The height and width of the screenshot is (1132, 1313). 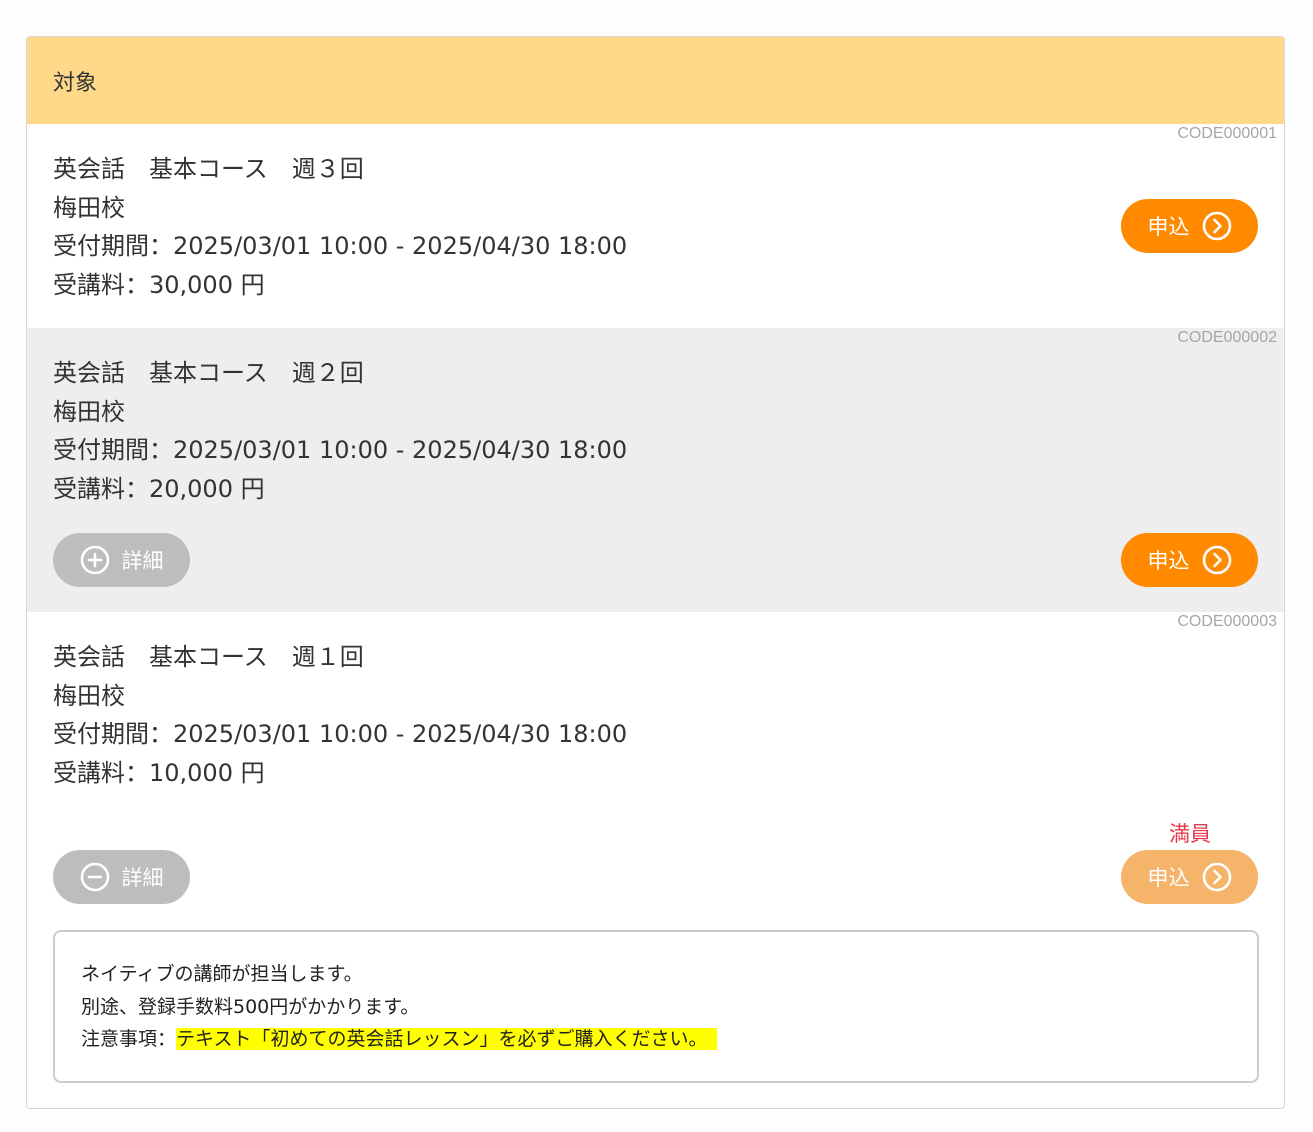 I want to click on detail-line: ネイティブの講師が担当します。, so click(x=222, y=974).